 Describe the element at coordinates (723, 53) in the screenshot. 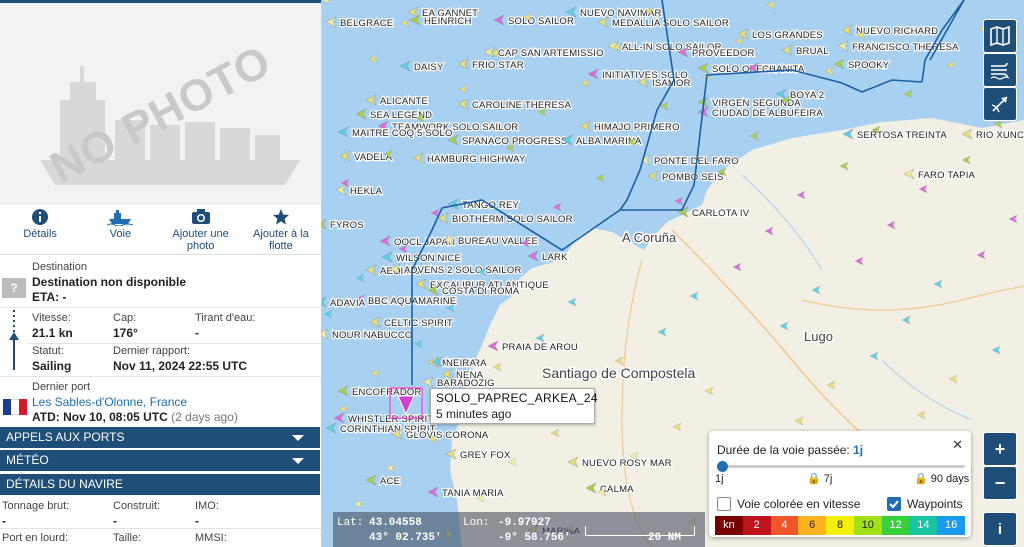

I see `vessel-label: PROVEEDOR` at that location.